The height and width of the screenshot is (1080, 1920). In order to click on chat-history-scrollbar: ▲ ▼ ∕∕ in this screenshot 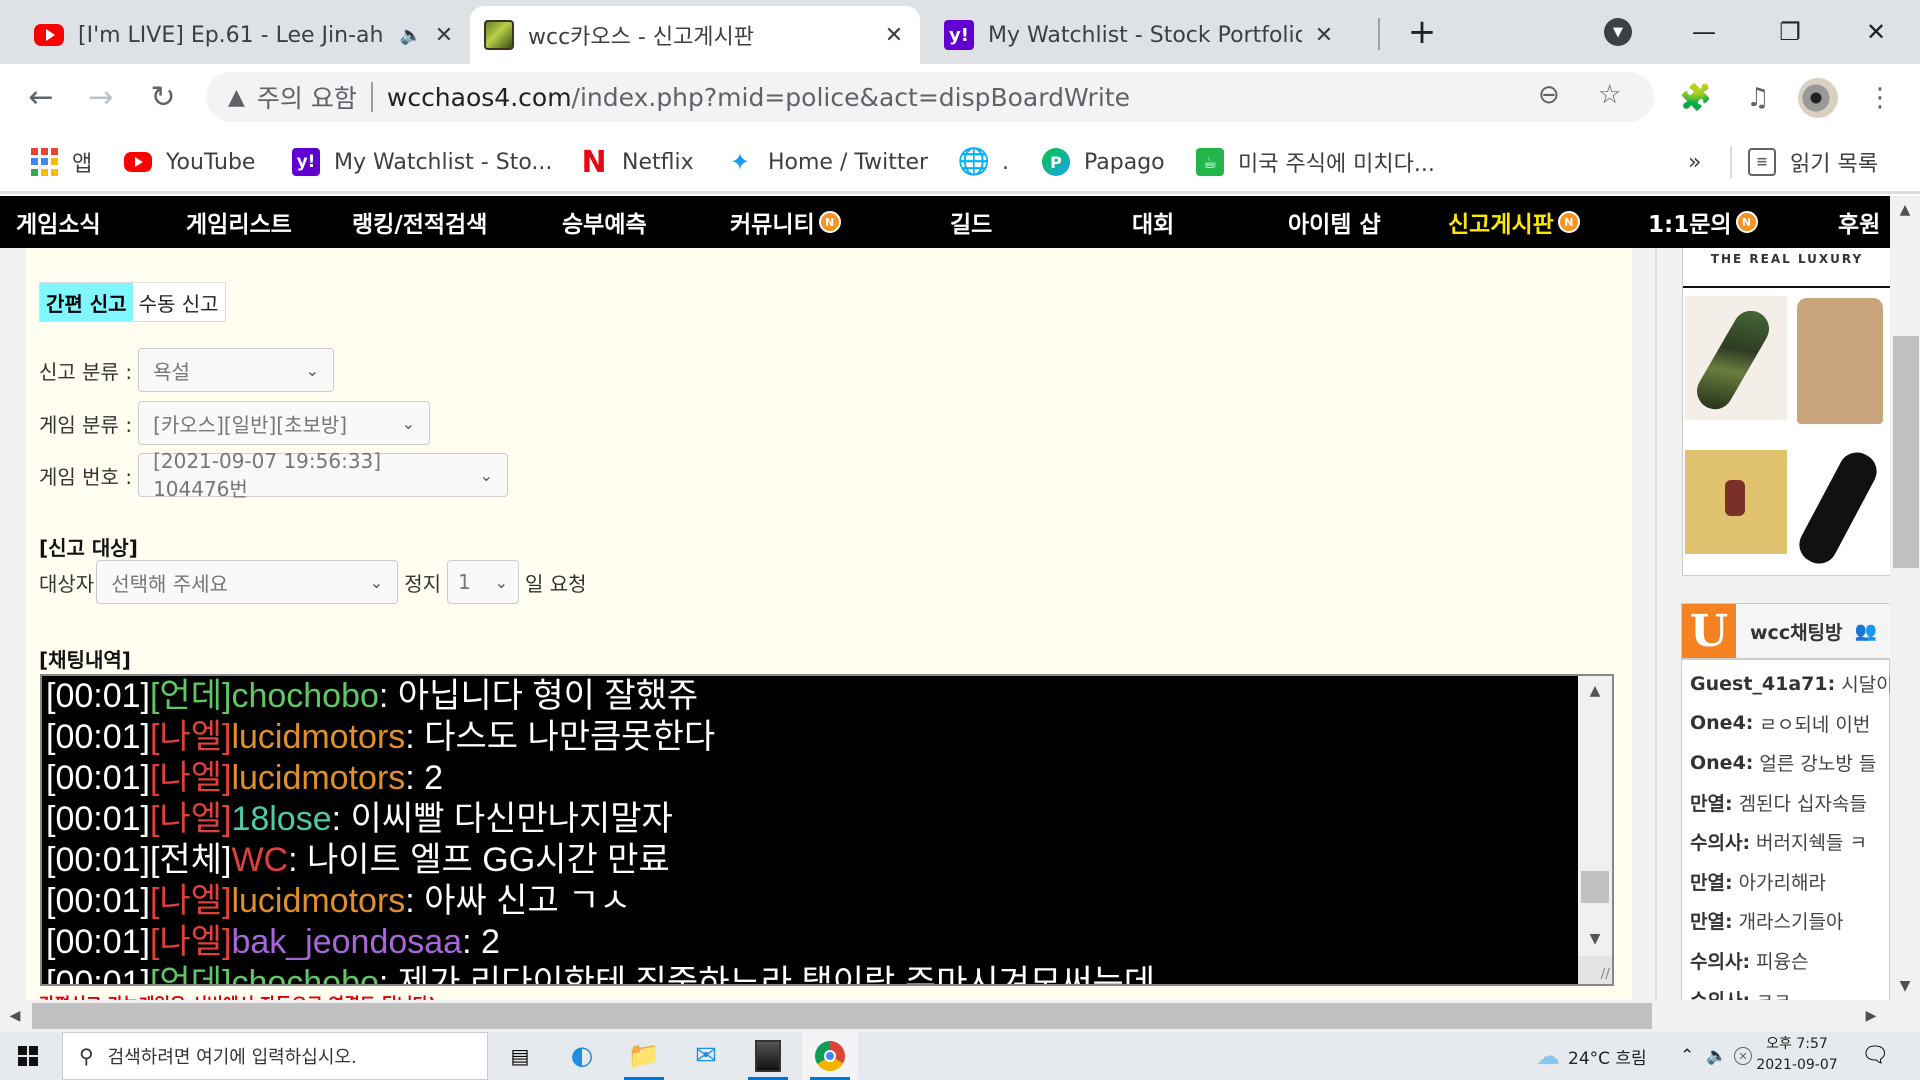, I will do `click(1595, 830)`.